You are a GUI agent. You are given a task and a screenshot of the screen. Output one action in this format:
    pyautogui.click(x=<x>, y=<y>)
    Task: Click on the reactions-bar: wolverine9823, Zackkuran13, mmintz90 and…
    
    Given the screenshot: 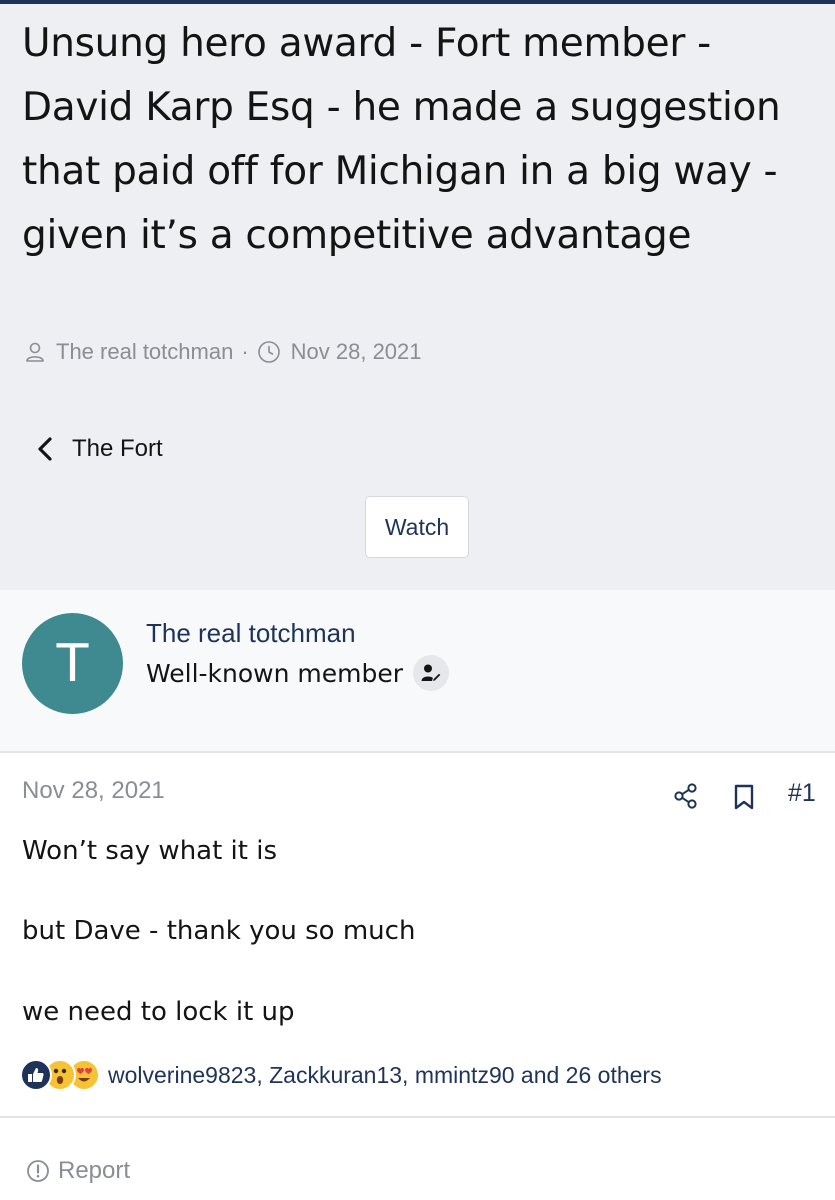 What is the action you would take?
    pyautogui.click(x=341, y=1075)
    